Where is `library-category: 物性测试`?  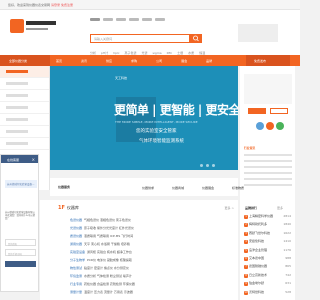 library-category: 物性测试 is located at coordinates (76, 268).